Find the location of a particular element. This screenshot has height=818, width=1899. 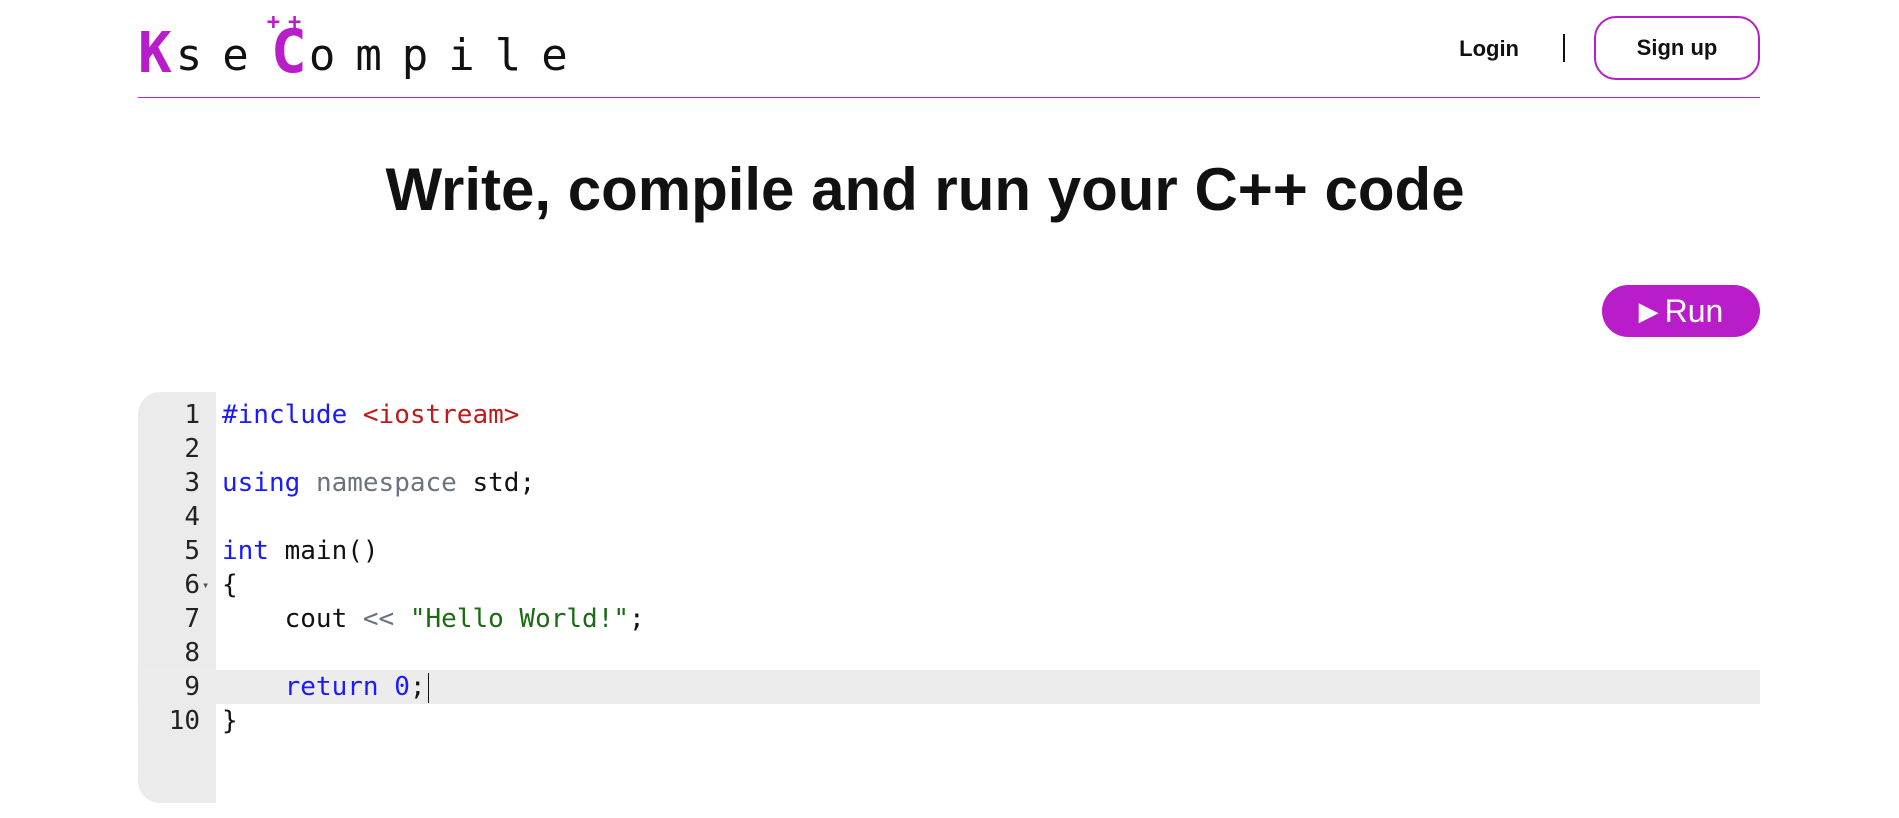

login-link: Login is located at coordinates (1489, 49).